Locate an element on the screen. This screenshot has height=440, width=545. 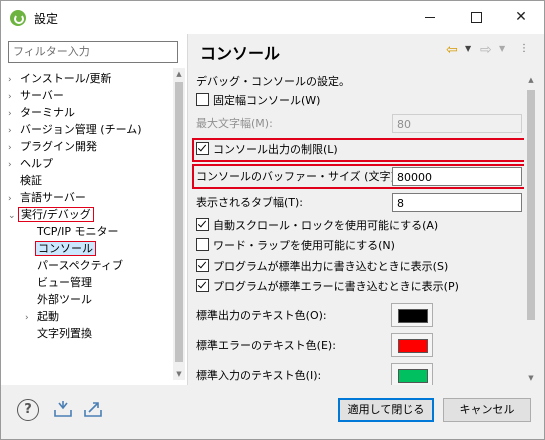
tree-item-perspectives: パースペクティブ is located at coordinates (80, 265).